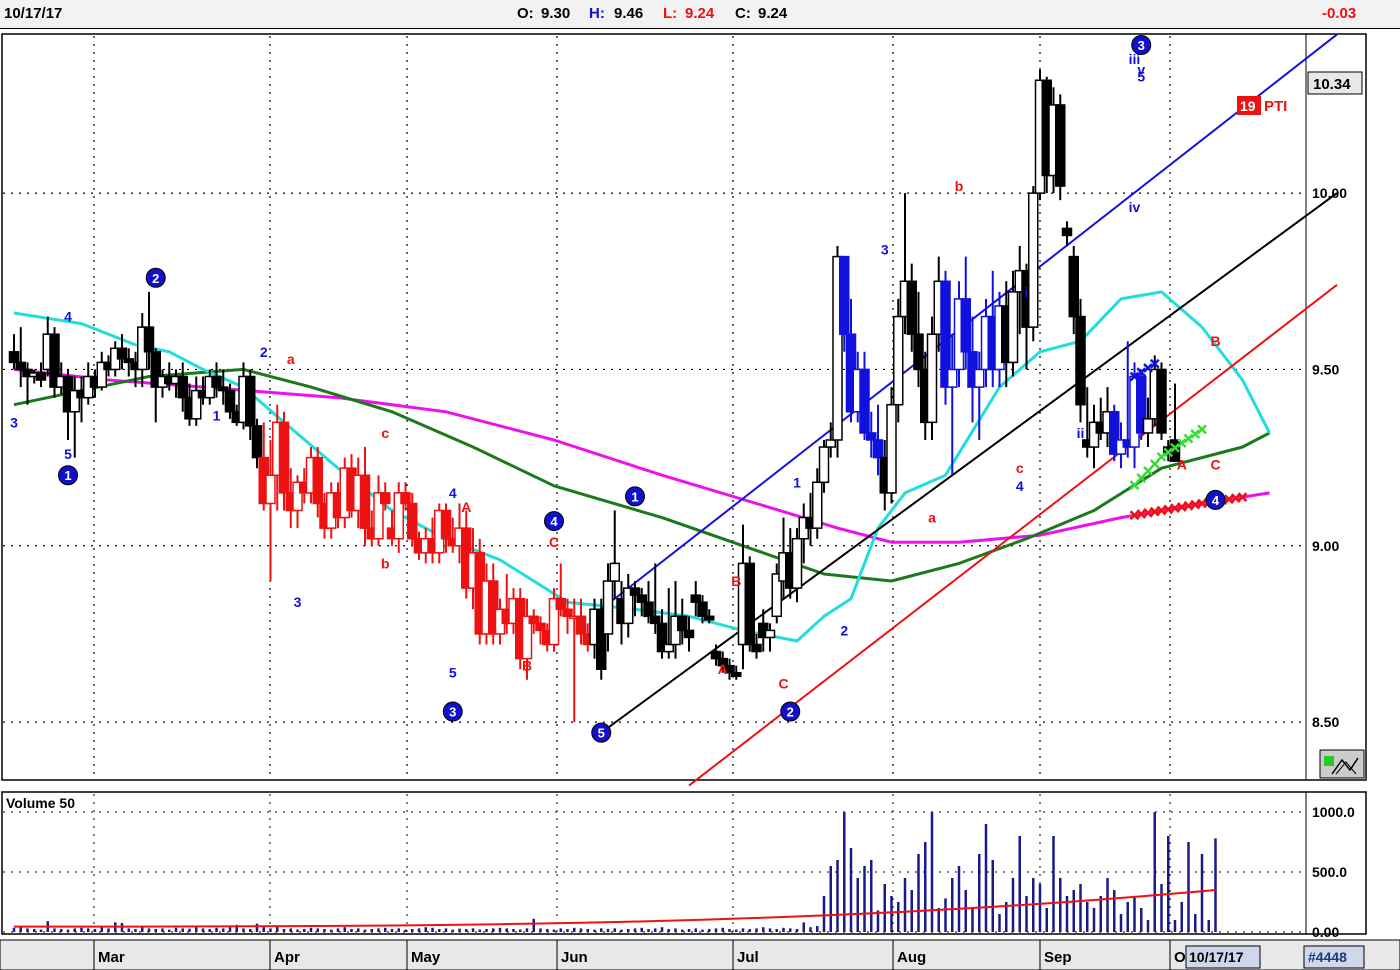 Image resolution: width=1400 pixels, height=970 pixels. Describe the element at coordinates (1081, 433) in the screenshot. I see `wave-label: ii` at that location.